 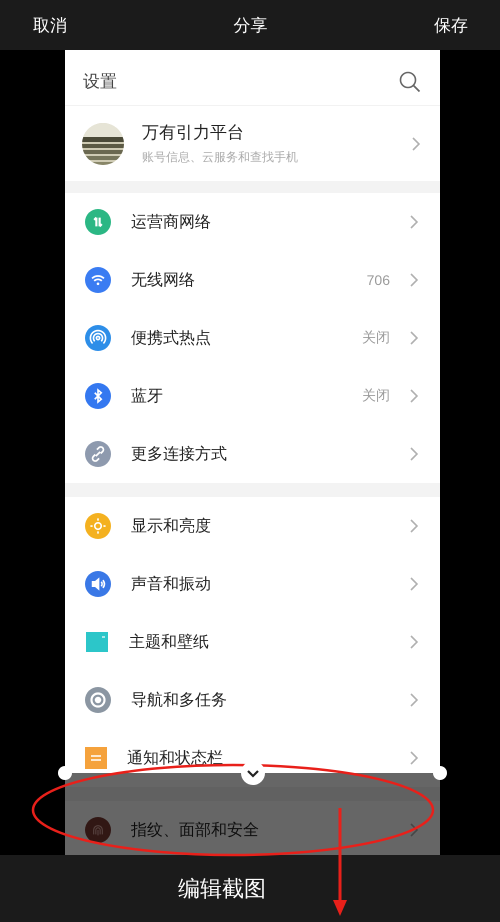 I want to click on account-name: 万有引力平台, so click(x=193, y=133).